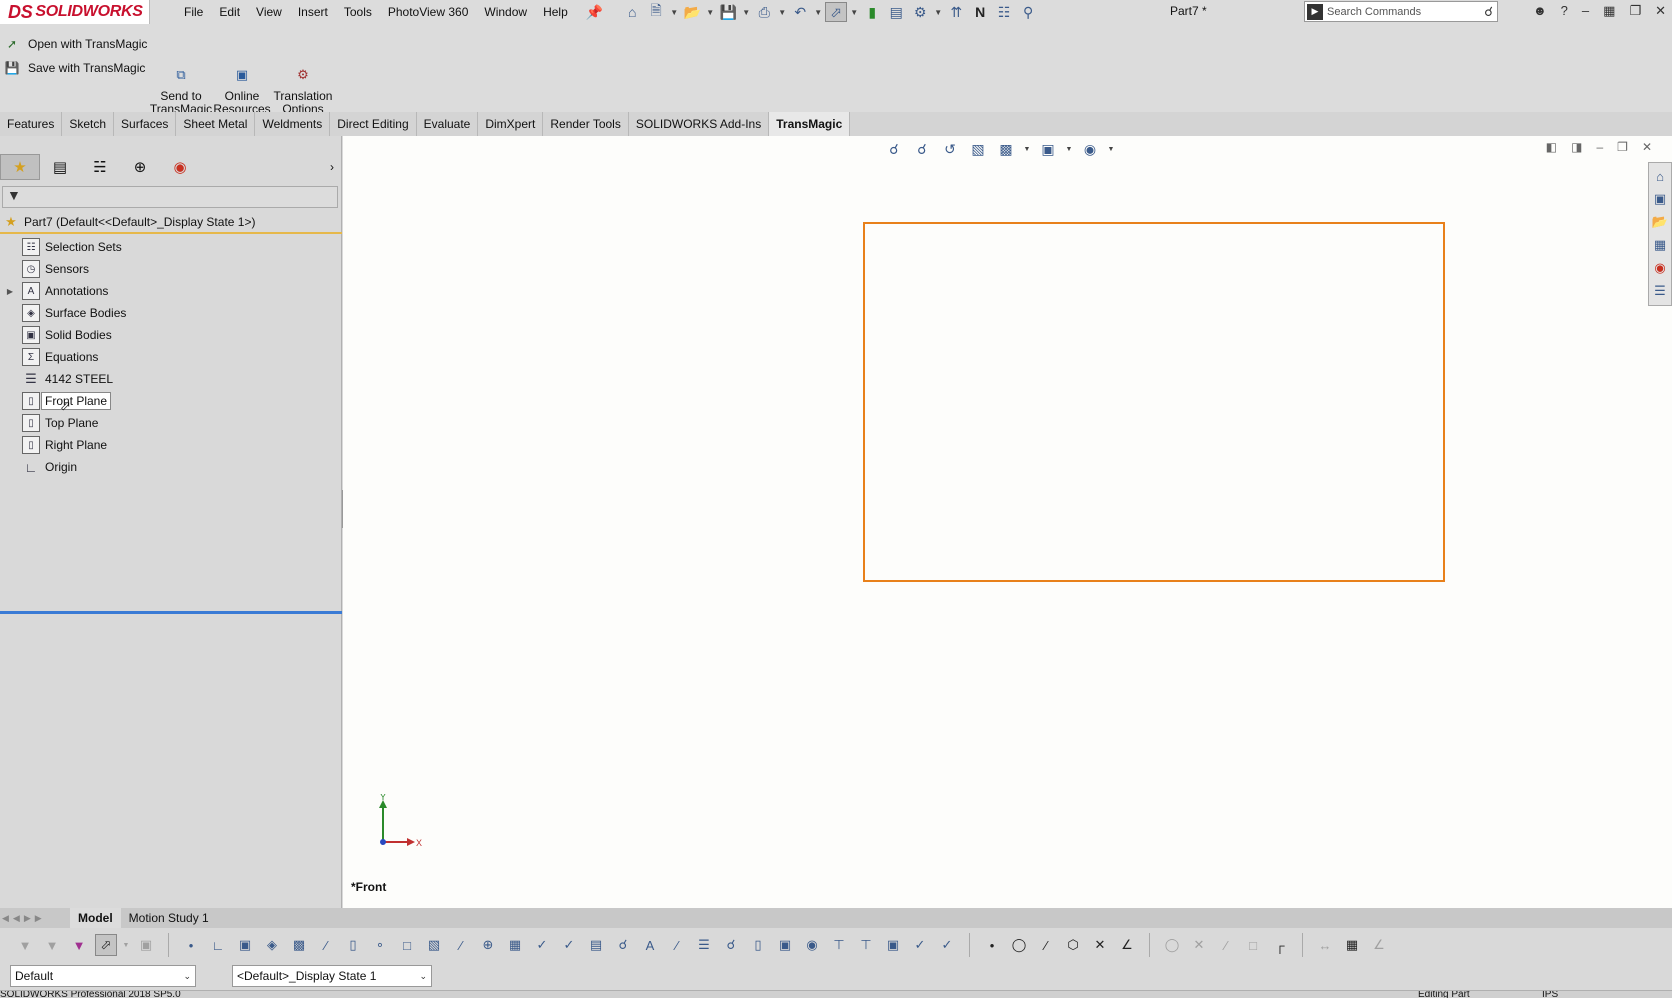 Image resolution: width=1672 pixels, height=998 pixels. Describe the element at coordinates (326, 945) in the screenshot. I see `filter-axes-icon: ∕` at that location.